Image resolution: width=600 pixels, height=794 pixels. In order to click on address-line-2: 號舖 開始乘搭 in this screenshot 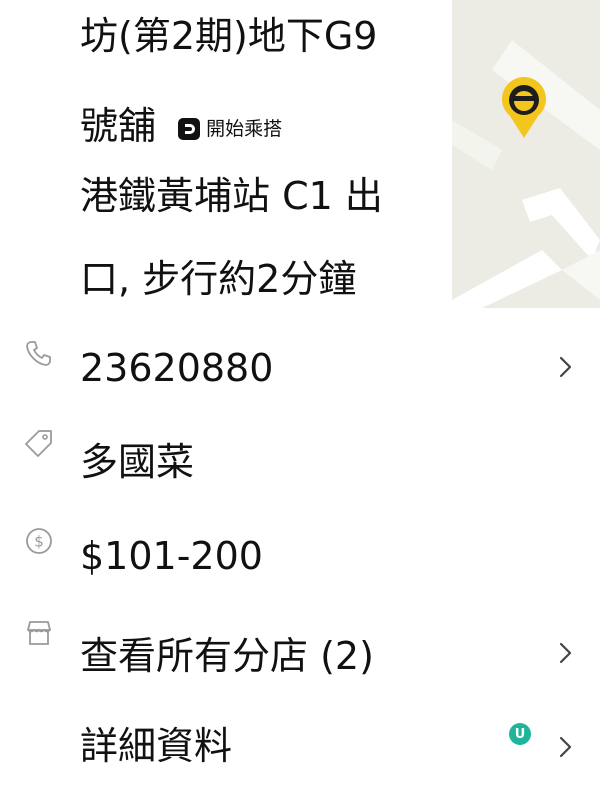, I will do `click(181, 127)`.